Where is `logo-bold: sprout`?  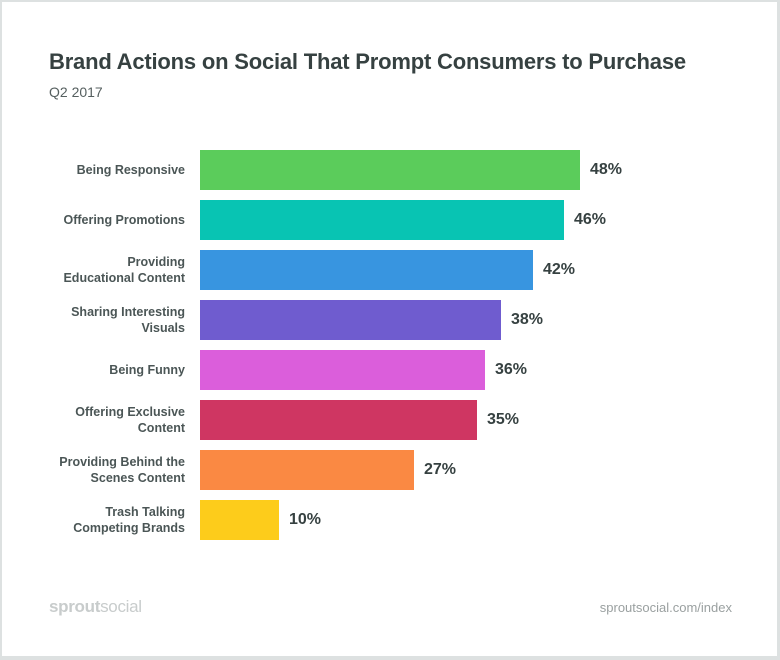 logo-bold: sprout is located at coordinates (75, 606).